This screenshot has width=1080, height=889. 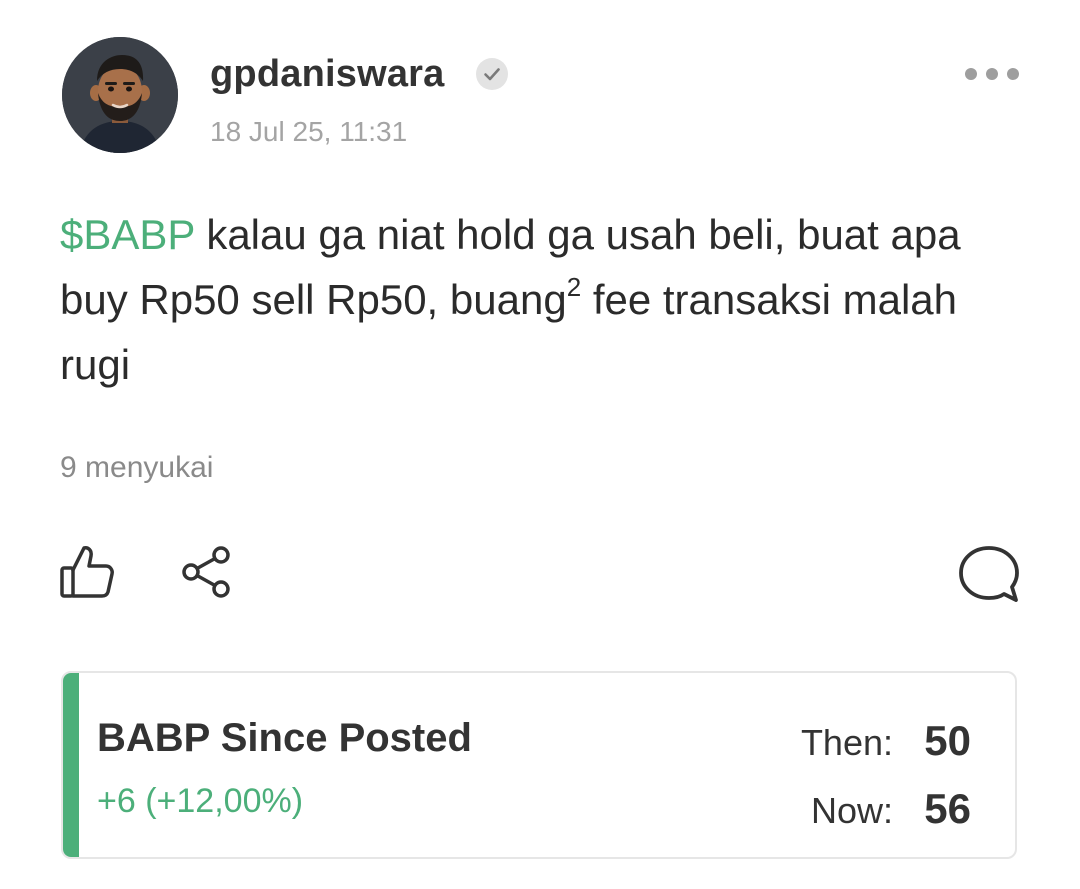 What do you see at coordinates (127, 234) in the screenshot?
I see `ticker-link: $BABP` at bounding box center [127, 234].